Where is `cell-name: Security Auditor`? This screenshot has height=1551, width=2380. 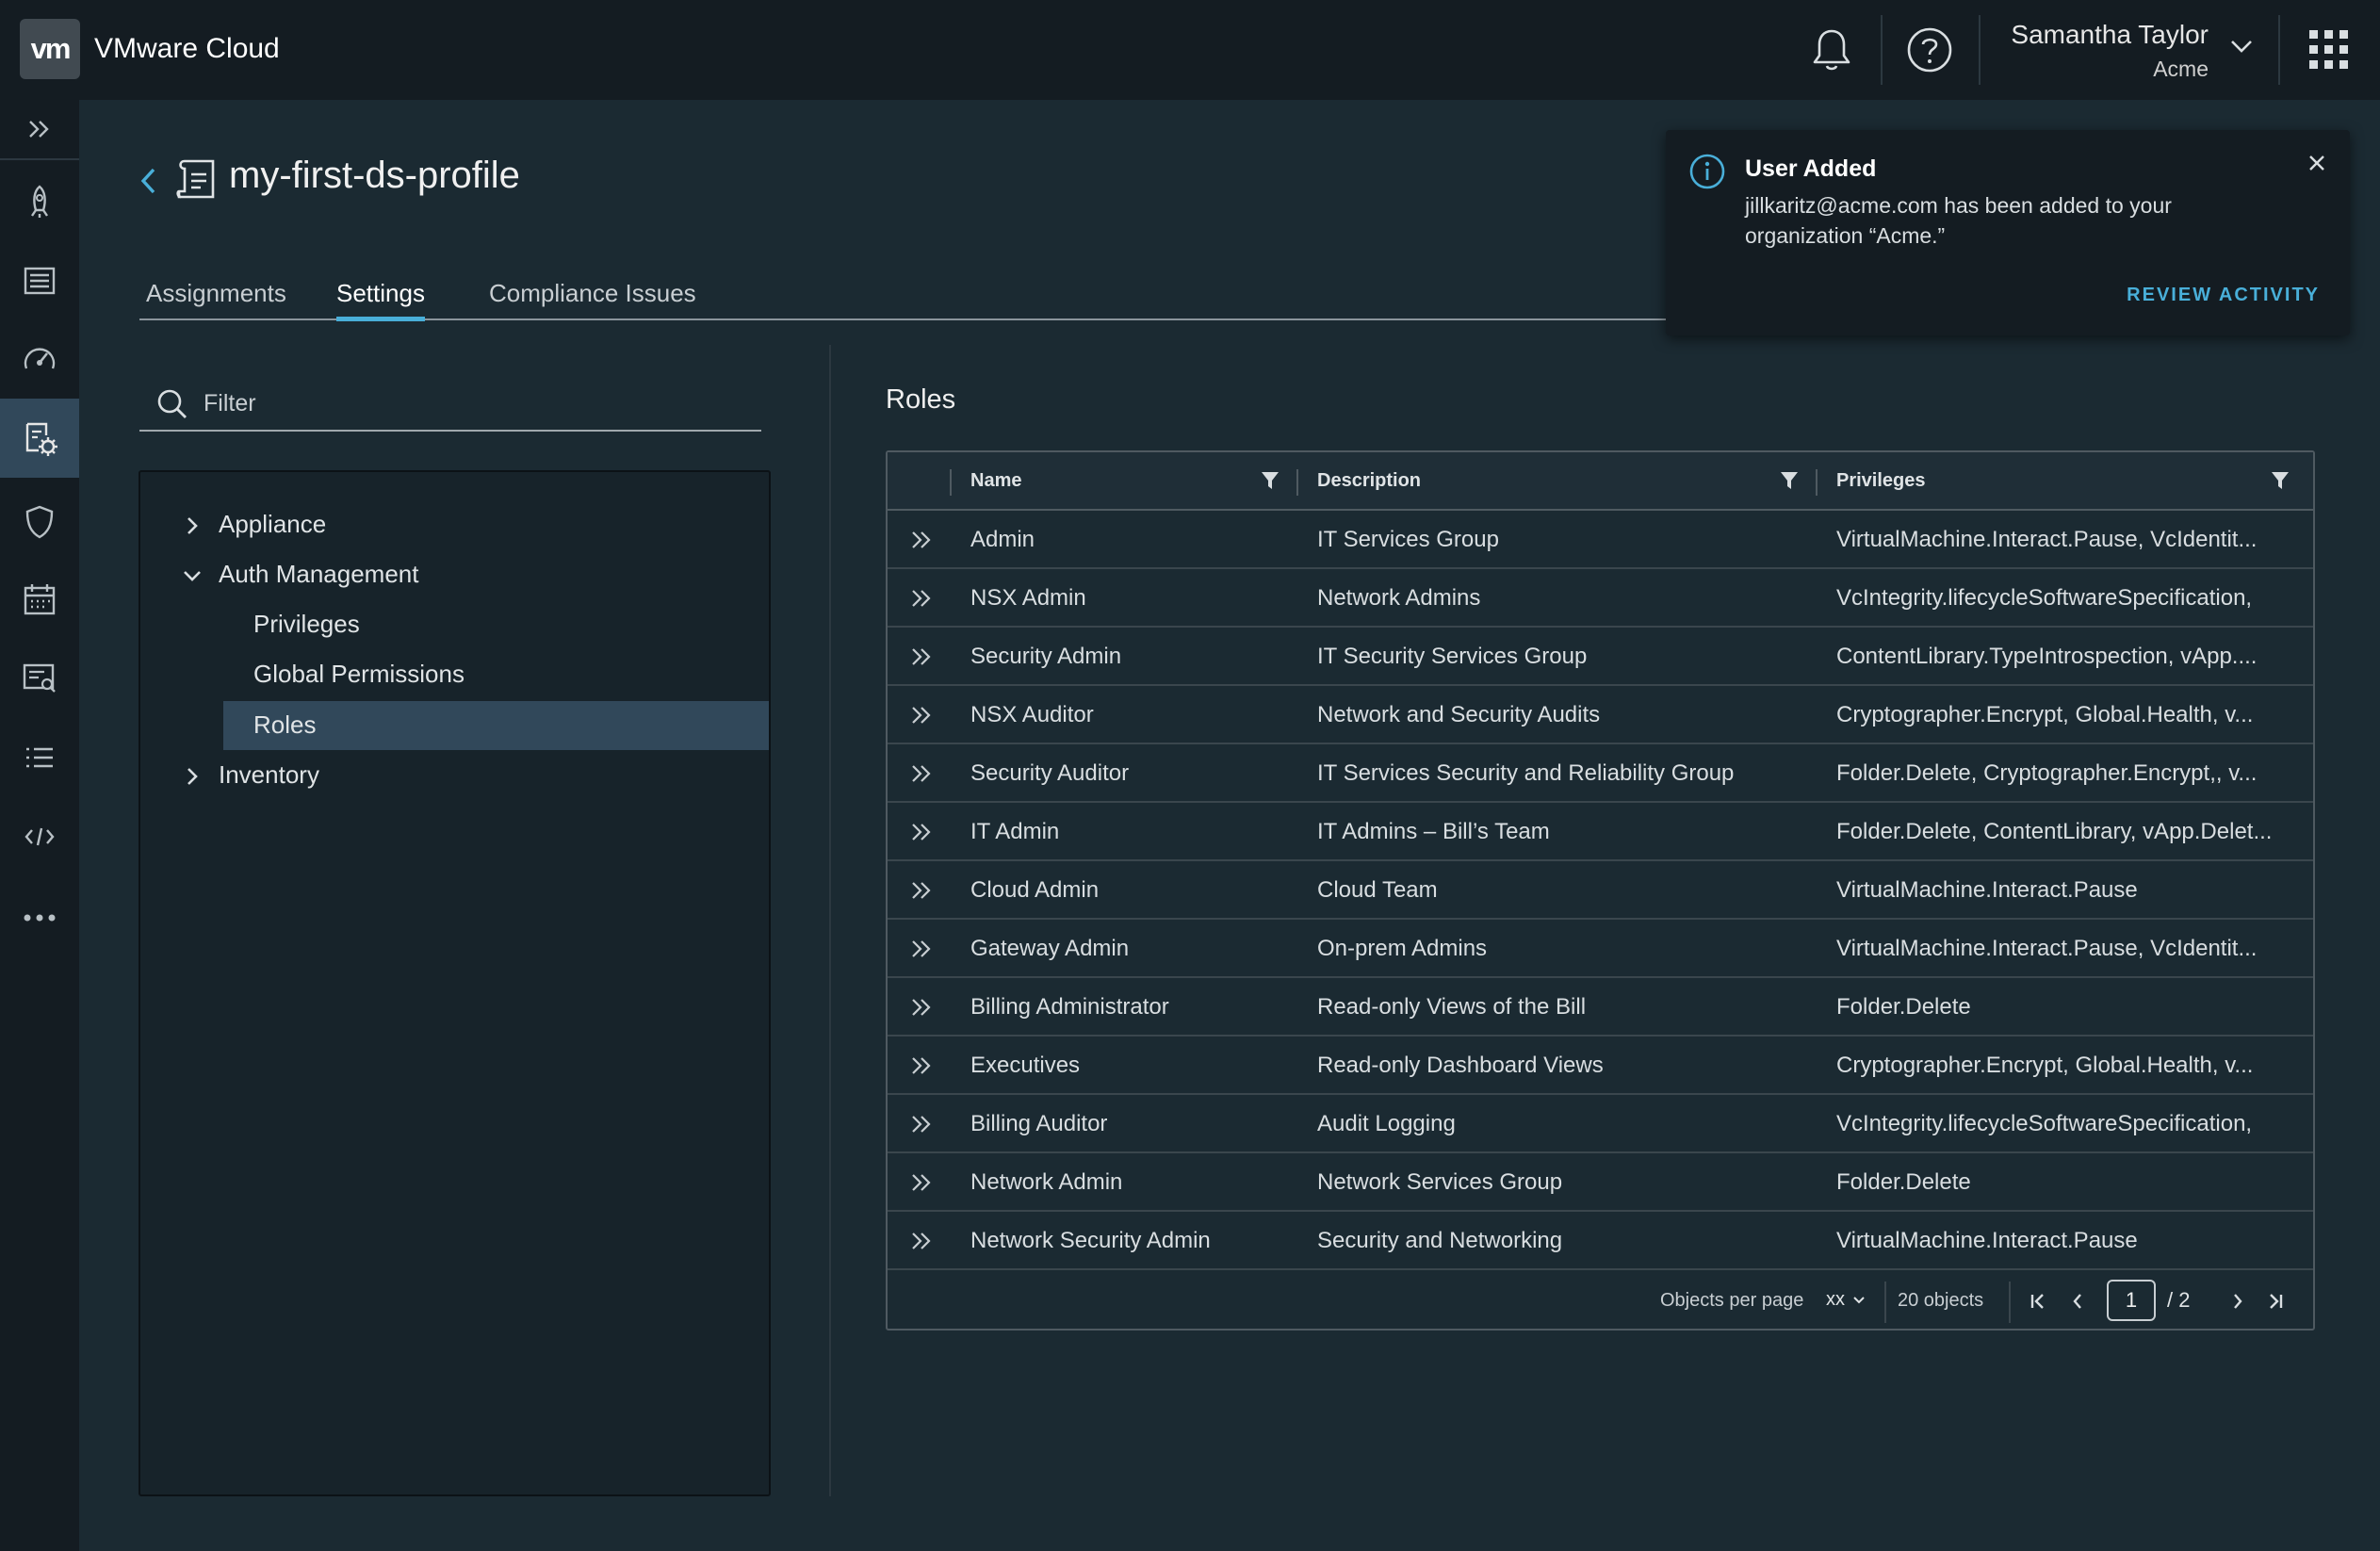 cell-name: Security Auditor is located at coordinates (1050, 773).